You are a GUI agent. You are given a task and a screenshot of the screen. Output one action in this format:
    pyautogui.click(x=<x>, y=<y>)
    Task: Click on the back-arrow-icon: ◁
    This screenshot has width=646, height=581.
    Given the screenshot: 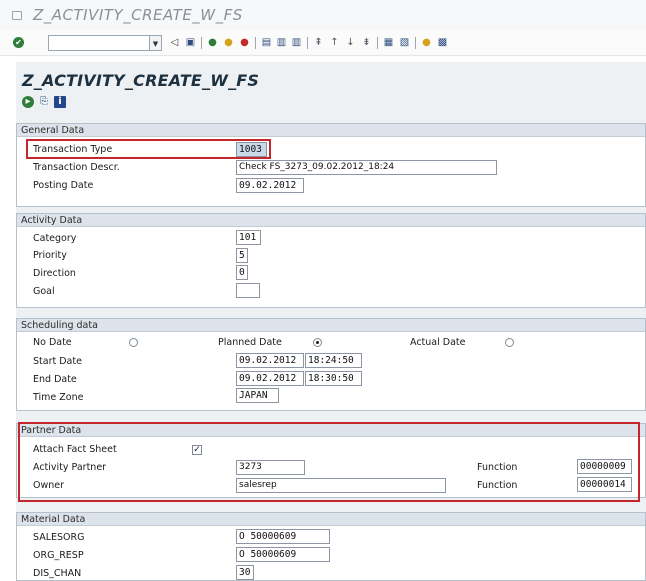 What is the action you would take?
    pyautogui.click(x=174, y=42)
    